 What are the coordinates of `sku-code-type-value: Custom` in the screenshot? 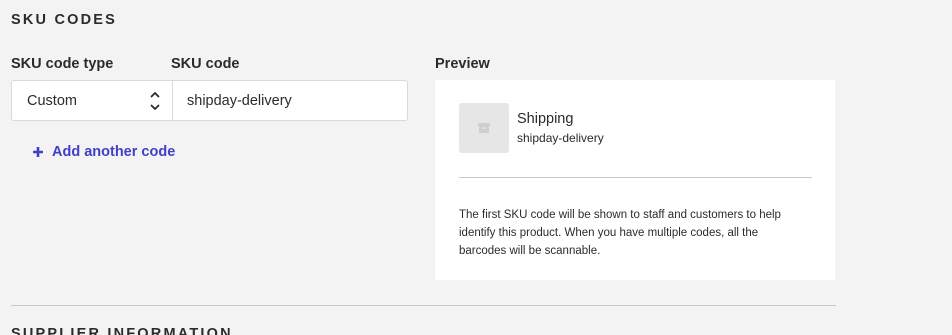 It's located at (52, 100).